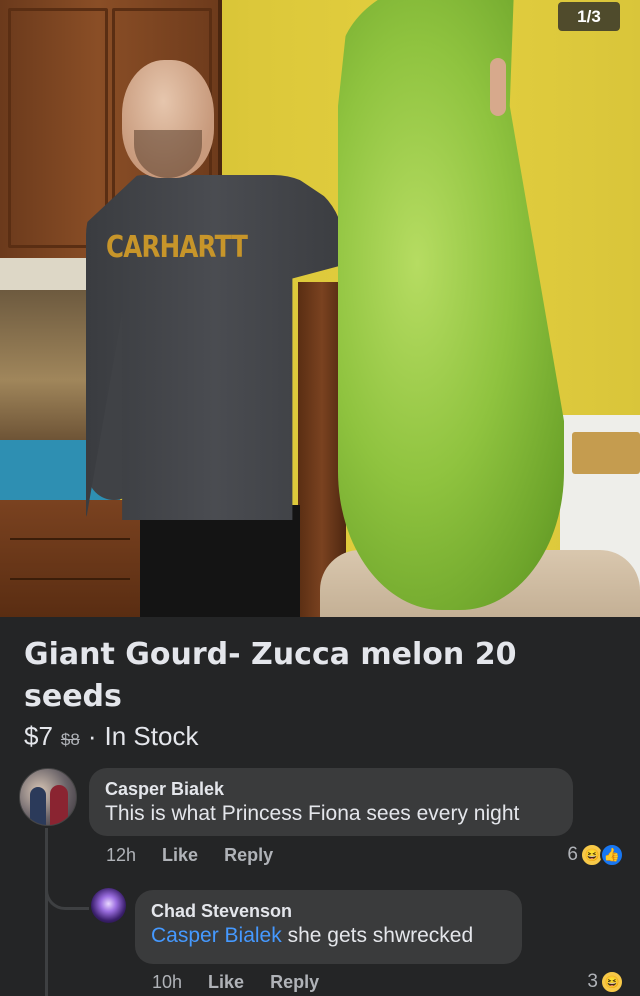  I want to click on photo-backsplash, so click(50, 365).